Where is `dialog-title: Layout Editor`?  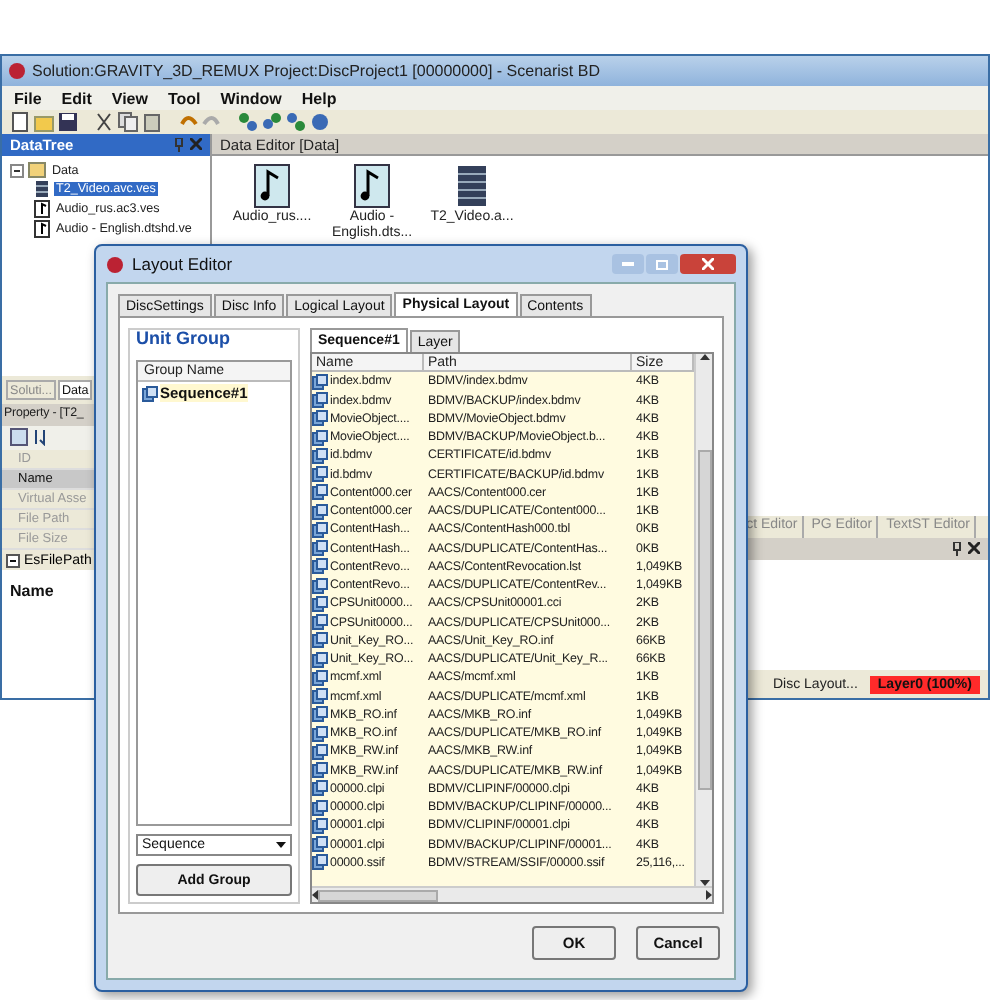 dialog-title: Layout Editor is located at coordinates (182, 264).